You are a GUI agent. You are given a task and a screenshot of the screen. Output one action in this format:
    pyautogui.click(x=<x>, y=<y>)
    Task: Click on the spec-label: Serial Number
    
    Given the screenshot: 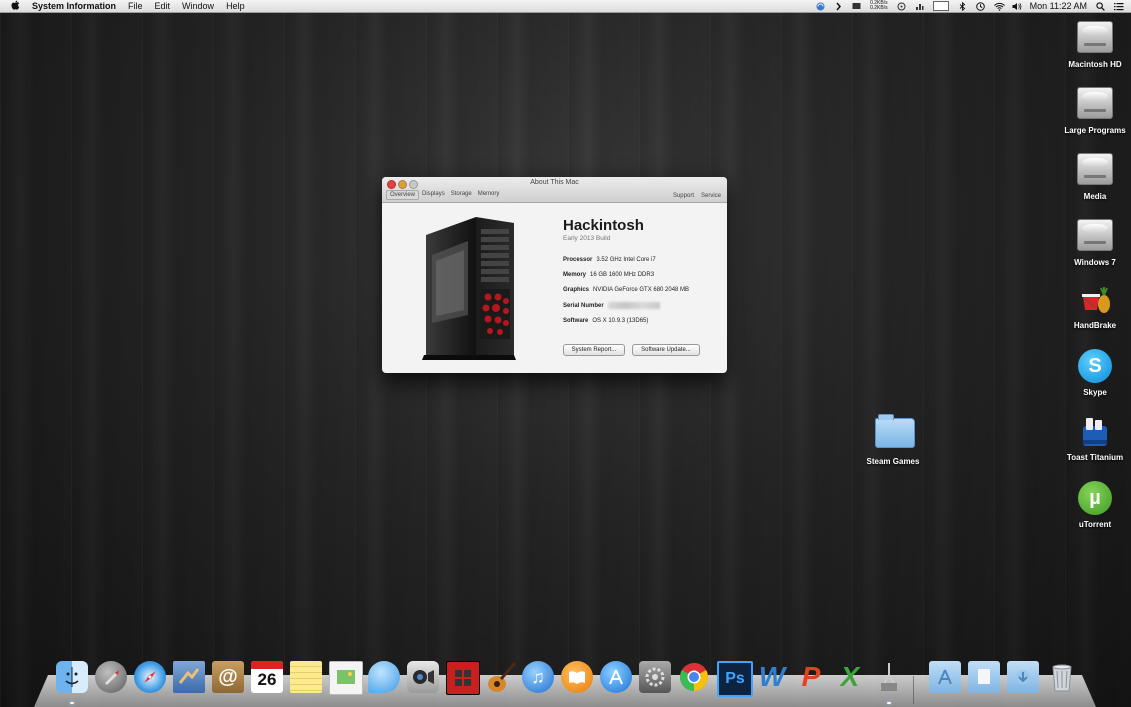 What is the action you would take?
    pyautogui.click(x=583, y=306)
    